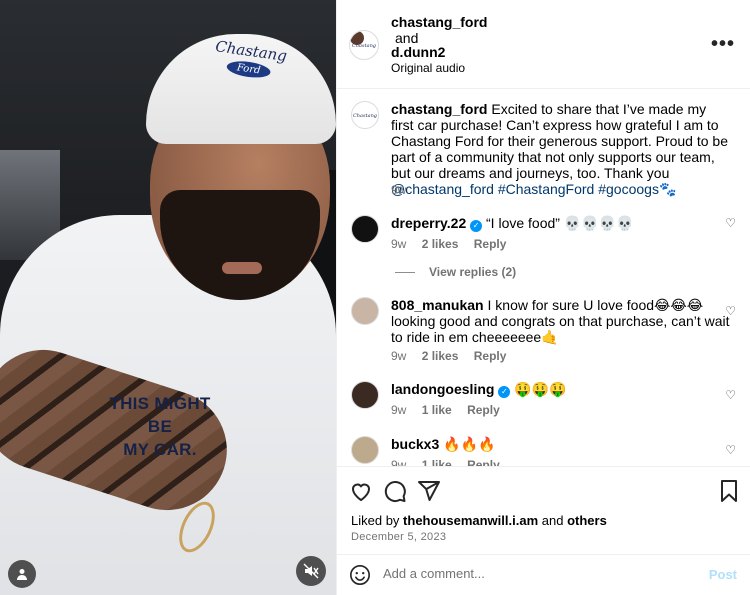  What do you see at coordinates (437, 305) in the screenshot?
I see `comment-username: 808_manukan` at bounding box center [437, 305].